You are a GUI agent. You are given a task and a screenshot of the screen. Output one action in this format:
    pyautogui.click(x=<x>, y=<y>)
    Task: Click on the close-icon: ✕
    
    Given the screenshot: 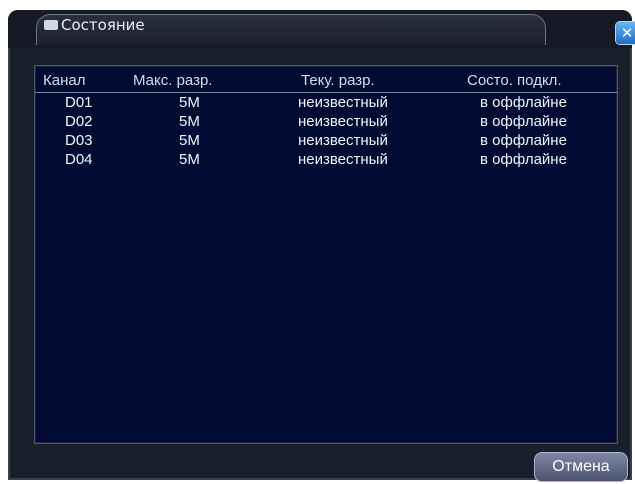 What is the action you would take?
    pyautogui.click(x=625, y=33)
    